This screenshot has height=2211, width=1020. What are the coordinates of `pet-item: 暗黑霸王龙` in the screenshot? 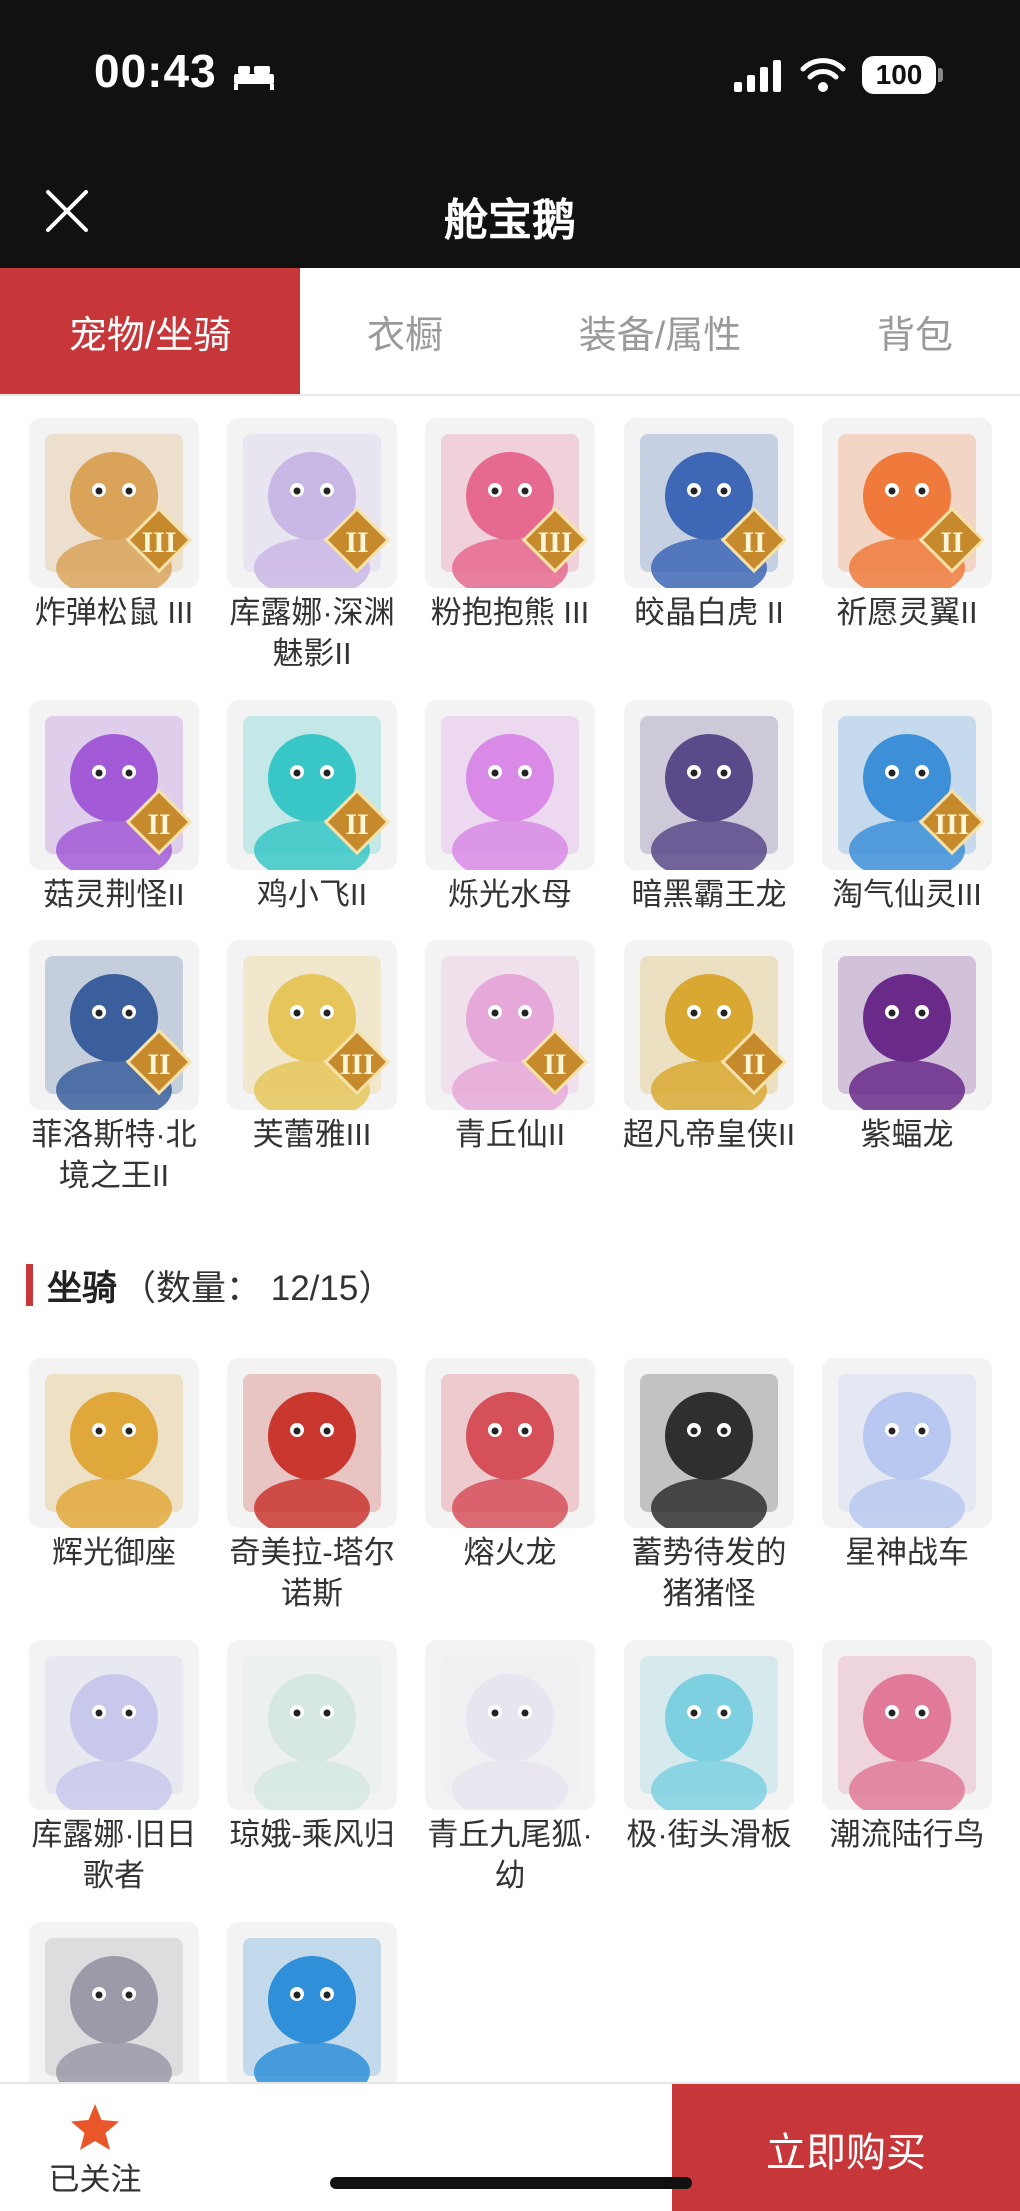 It's located at (709, 807).